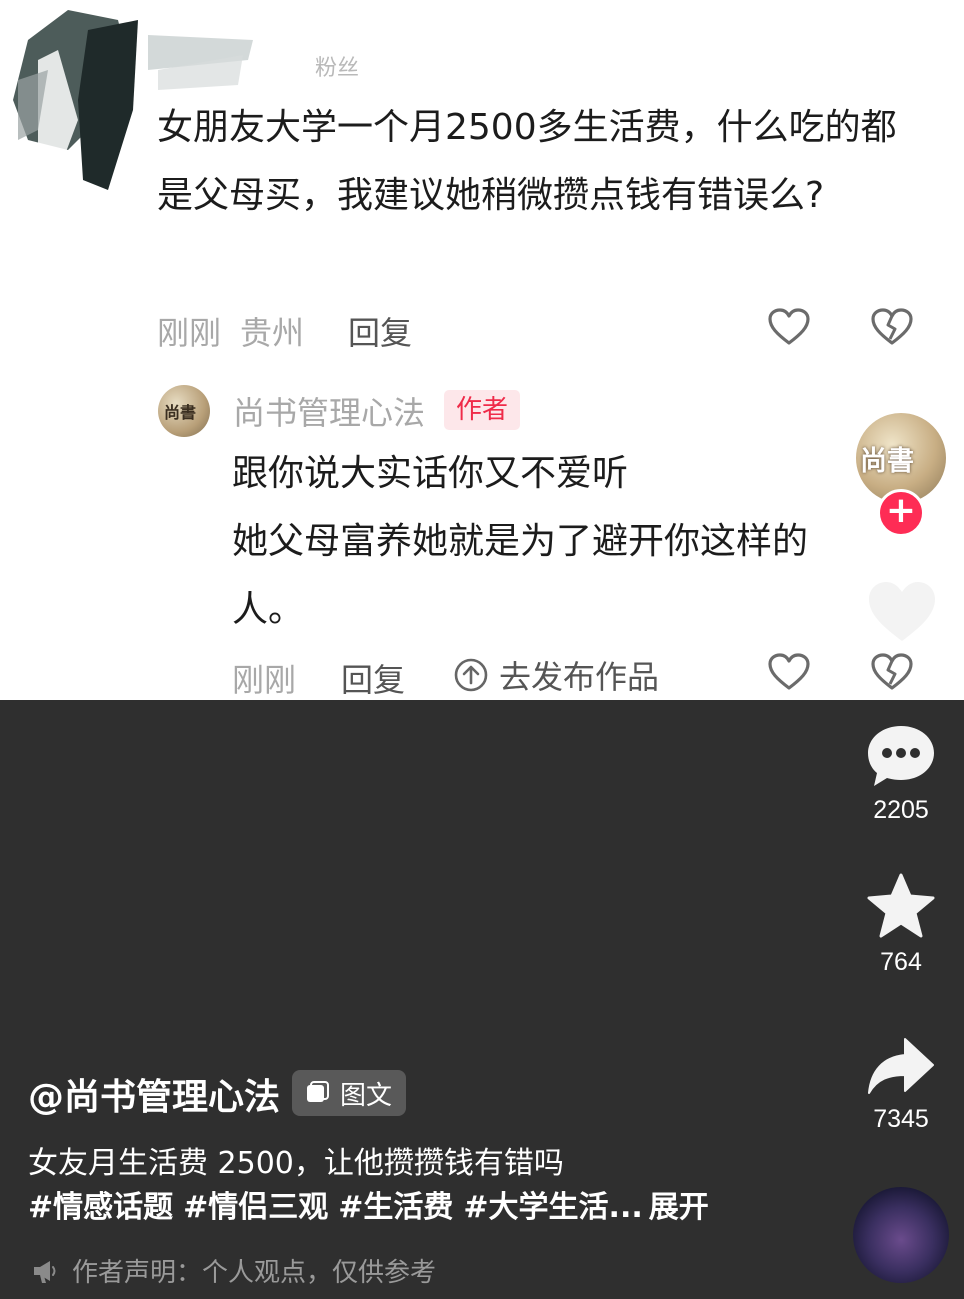 This screenshot has height=1299, width=964. I want to click on author-reply-text: 跟你说大实话你又不爱听 她父母富养她就是为了避开你这样的人。, so click(542, 542).